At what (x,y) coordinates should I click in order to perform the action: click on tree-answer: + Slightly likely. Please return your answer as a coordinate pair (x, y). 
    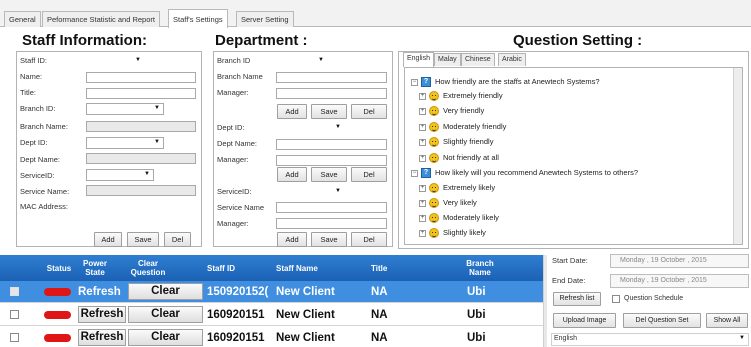
    Looking at the image, I should click on (452, 233).